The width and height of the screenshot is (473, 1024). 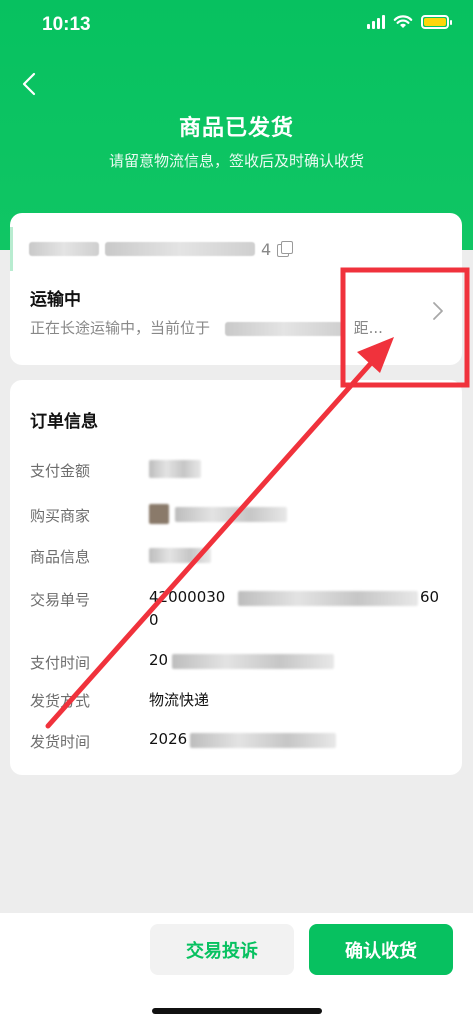 I want to click on home-indicator, so click(x=237, y=1011).